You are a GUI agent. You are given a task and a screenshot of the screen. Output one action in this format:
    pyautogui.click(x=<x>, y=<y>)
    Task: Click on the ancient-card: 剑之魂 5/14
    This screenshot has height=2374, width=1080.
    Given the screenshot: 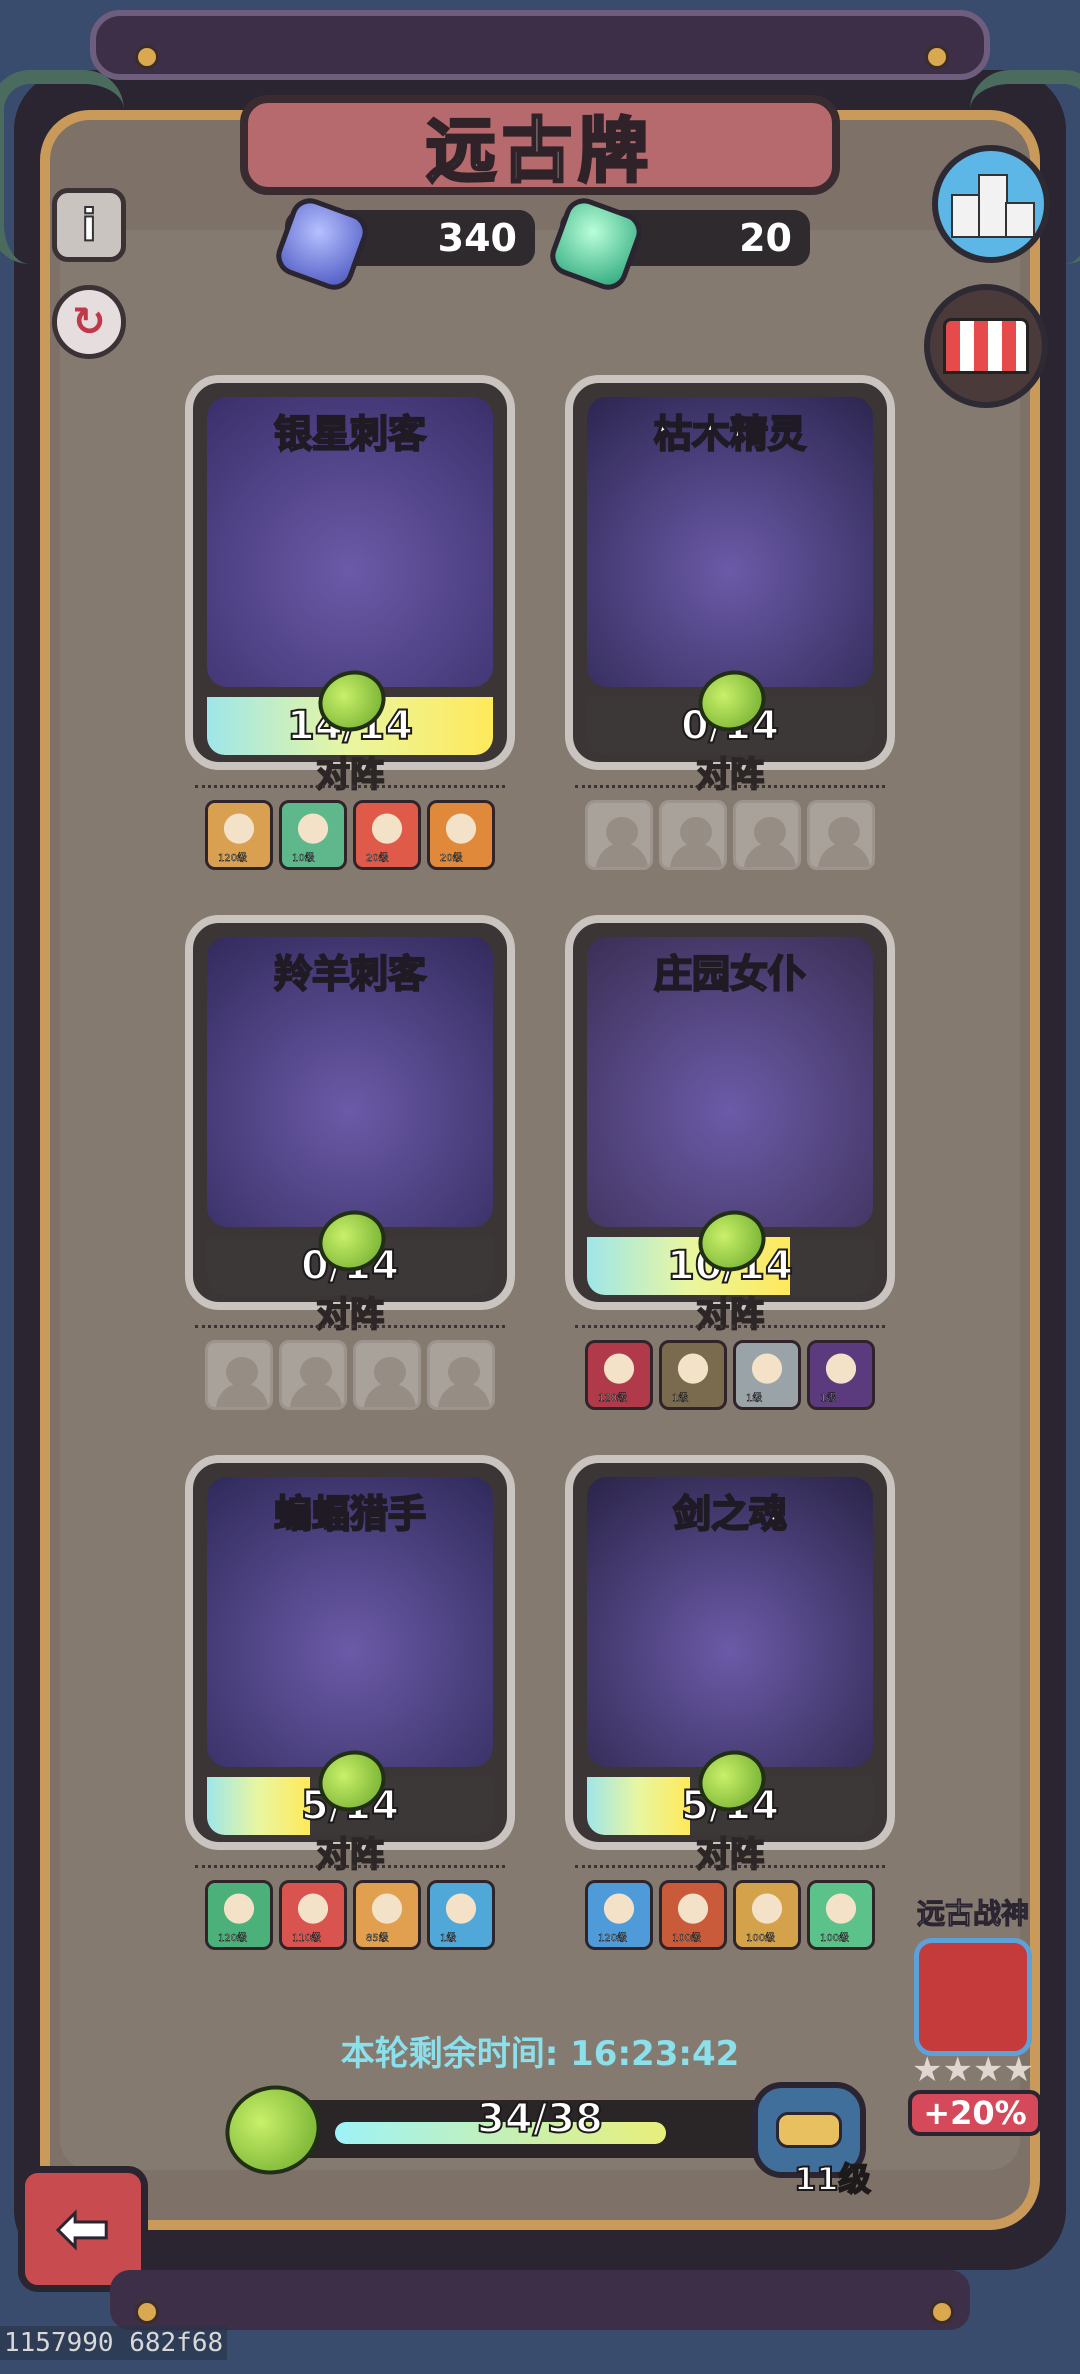 What is the action you would take?
    pyautogui.click(x=730, y=1652)
    